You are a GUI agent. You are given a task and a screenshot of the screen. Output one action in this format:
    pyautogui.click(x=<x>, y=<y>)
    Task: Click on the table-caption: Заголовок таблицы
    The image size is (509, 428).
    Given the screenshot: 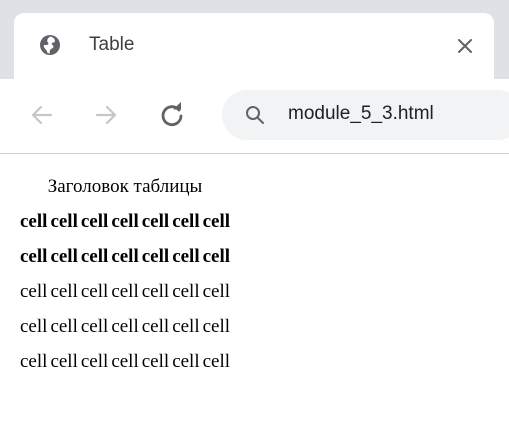 What is the action you would take?
    pyautogui.click(x=125, y=186)
    